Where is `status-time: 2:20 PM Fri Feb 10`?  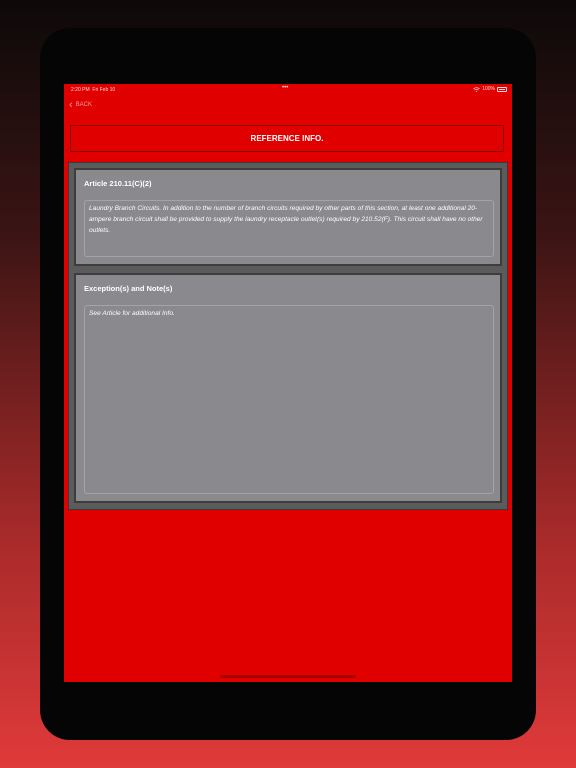
status-time: 2:20 PM Fri Feb 10 is located at coordinates (93, 90).